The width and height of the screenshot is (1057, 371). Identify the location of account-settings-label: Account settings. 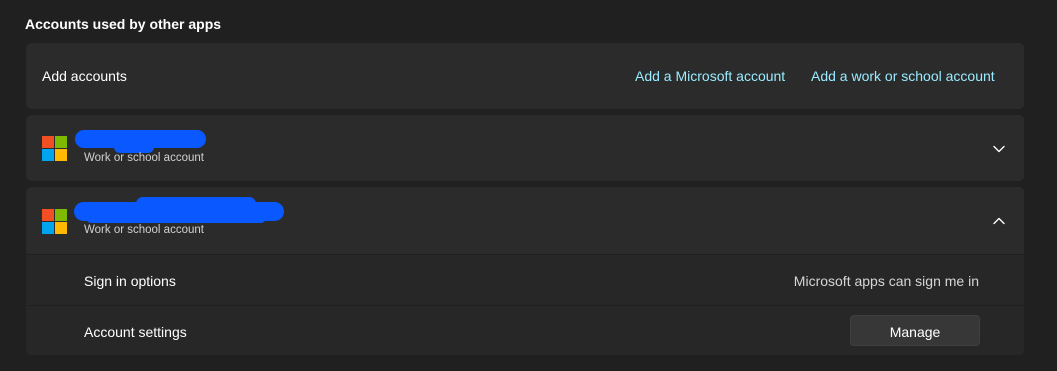
(135, 332).